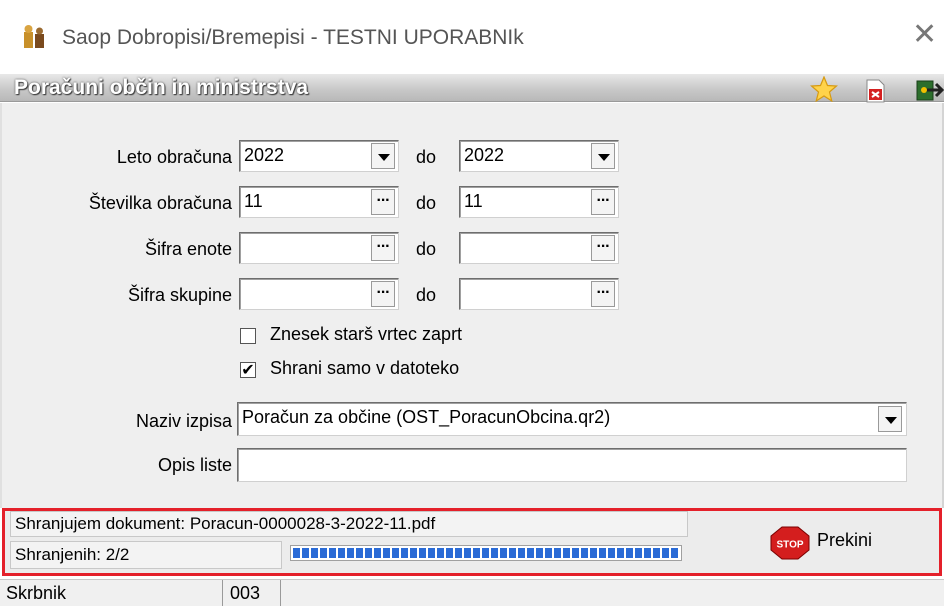 The height and width of the screenshot is (606, 944). What do you see at coordinates (248, 336) in the screenshot?
I see `znesek-checkbox` at bounding box center [248, 336].